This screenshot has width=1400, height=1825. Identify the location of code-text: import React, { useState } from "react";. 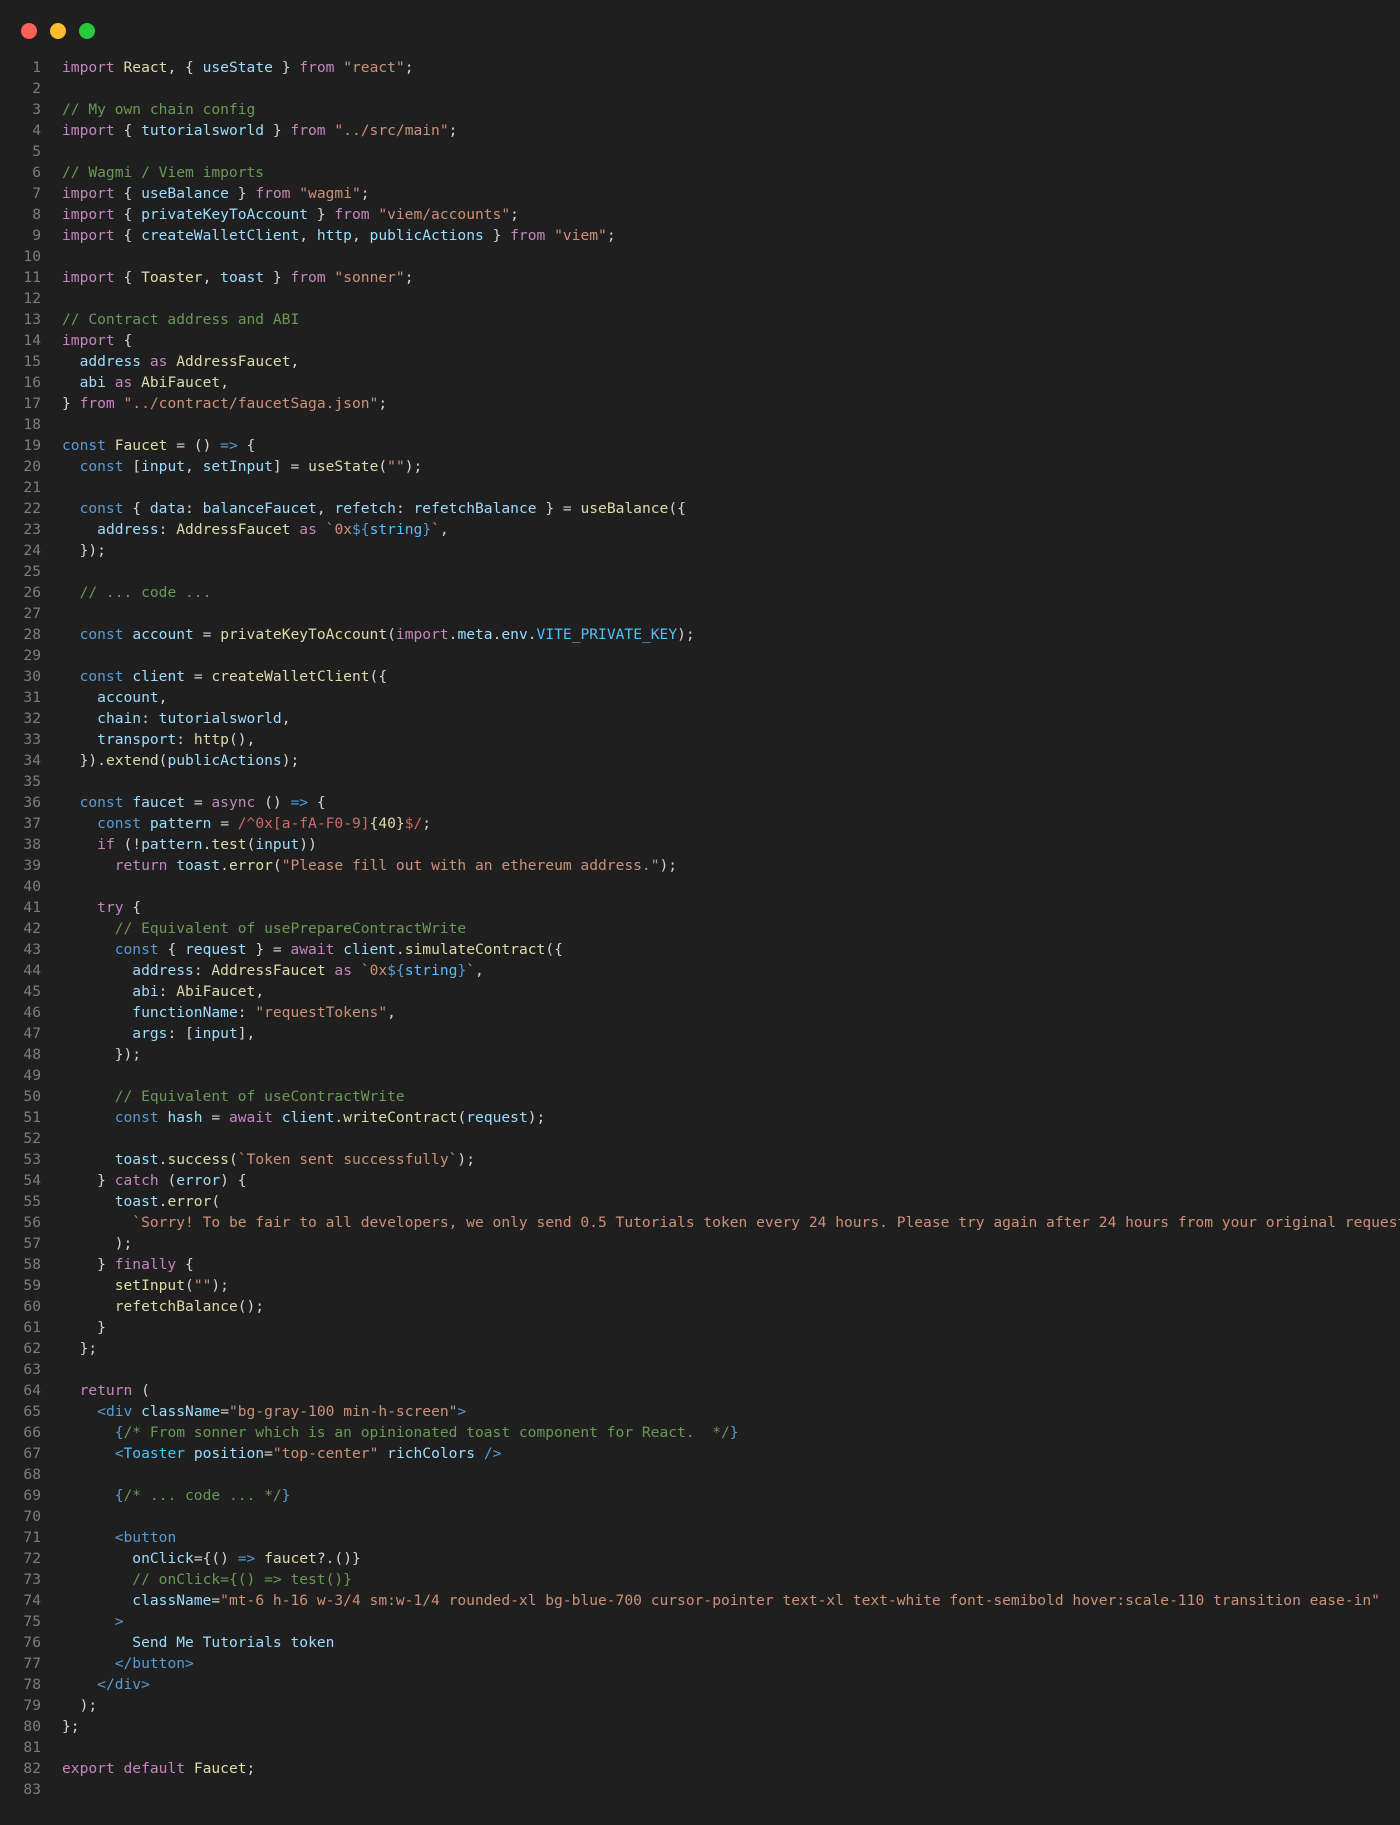
(238, 67).